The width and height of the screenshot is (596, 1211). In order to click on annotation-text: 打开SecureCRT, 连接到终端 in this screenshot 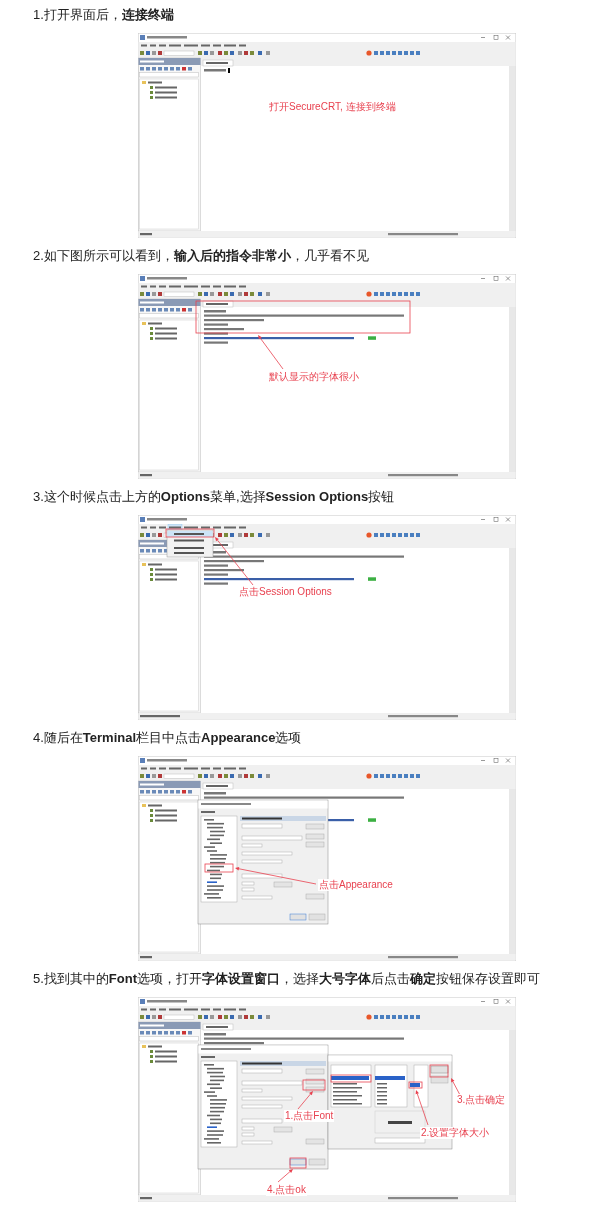, I will do `click(332, 107)`.